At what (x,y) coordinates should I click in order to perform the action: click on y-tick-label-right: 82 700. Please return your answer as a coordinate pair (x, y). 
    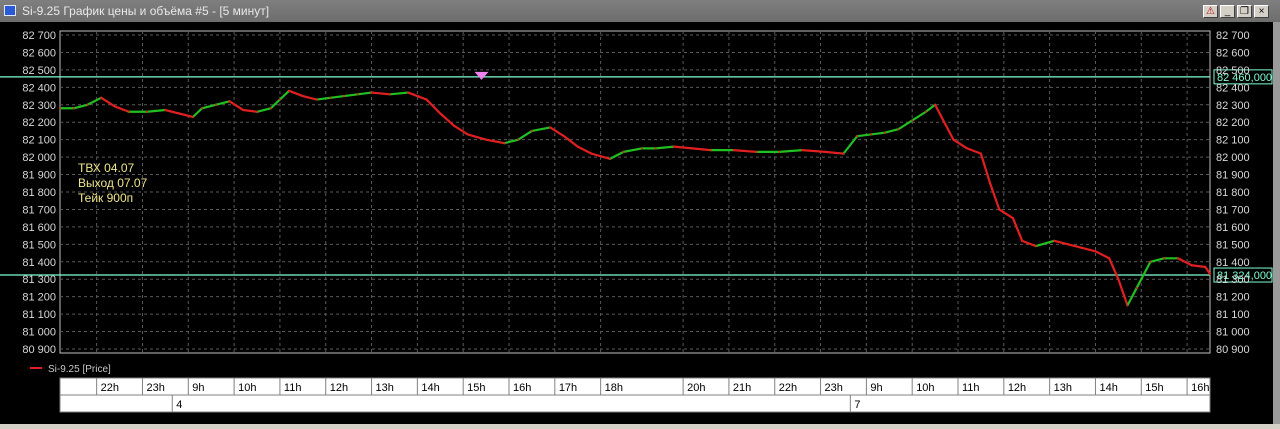
    Looking at the image, I should click on (1233, 36).